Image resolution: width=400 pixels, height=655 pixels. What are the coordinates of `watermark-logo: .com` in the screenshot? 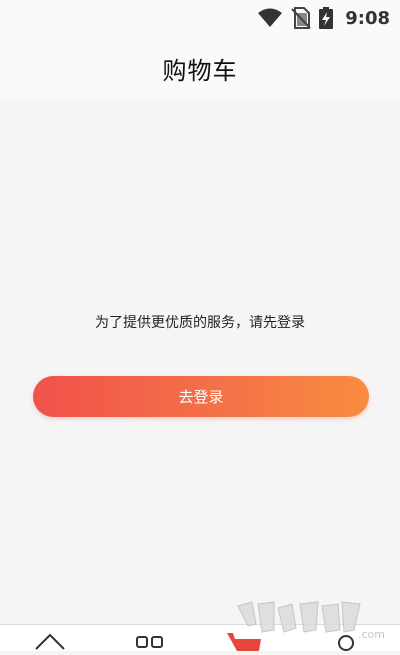 It's located at (314, 619).